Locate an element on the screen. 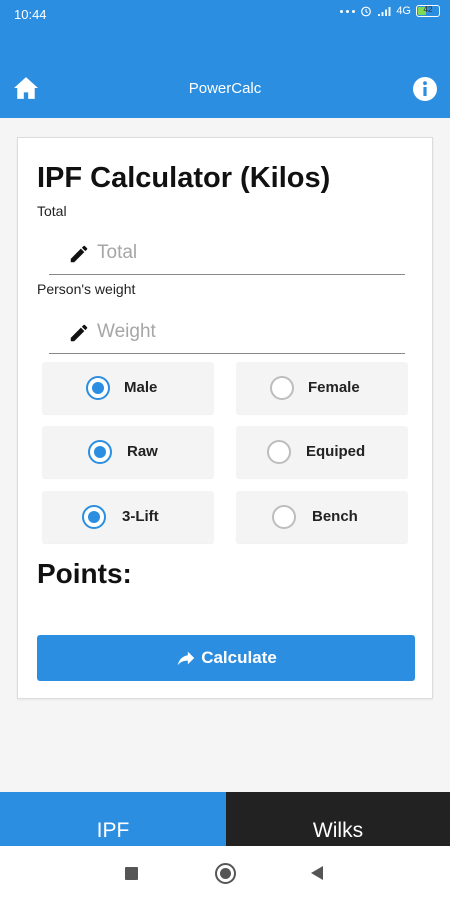 This screenshot has width=450, height=900. system-nav-bar is located at coordinates (225, 873).